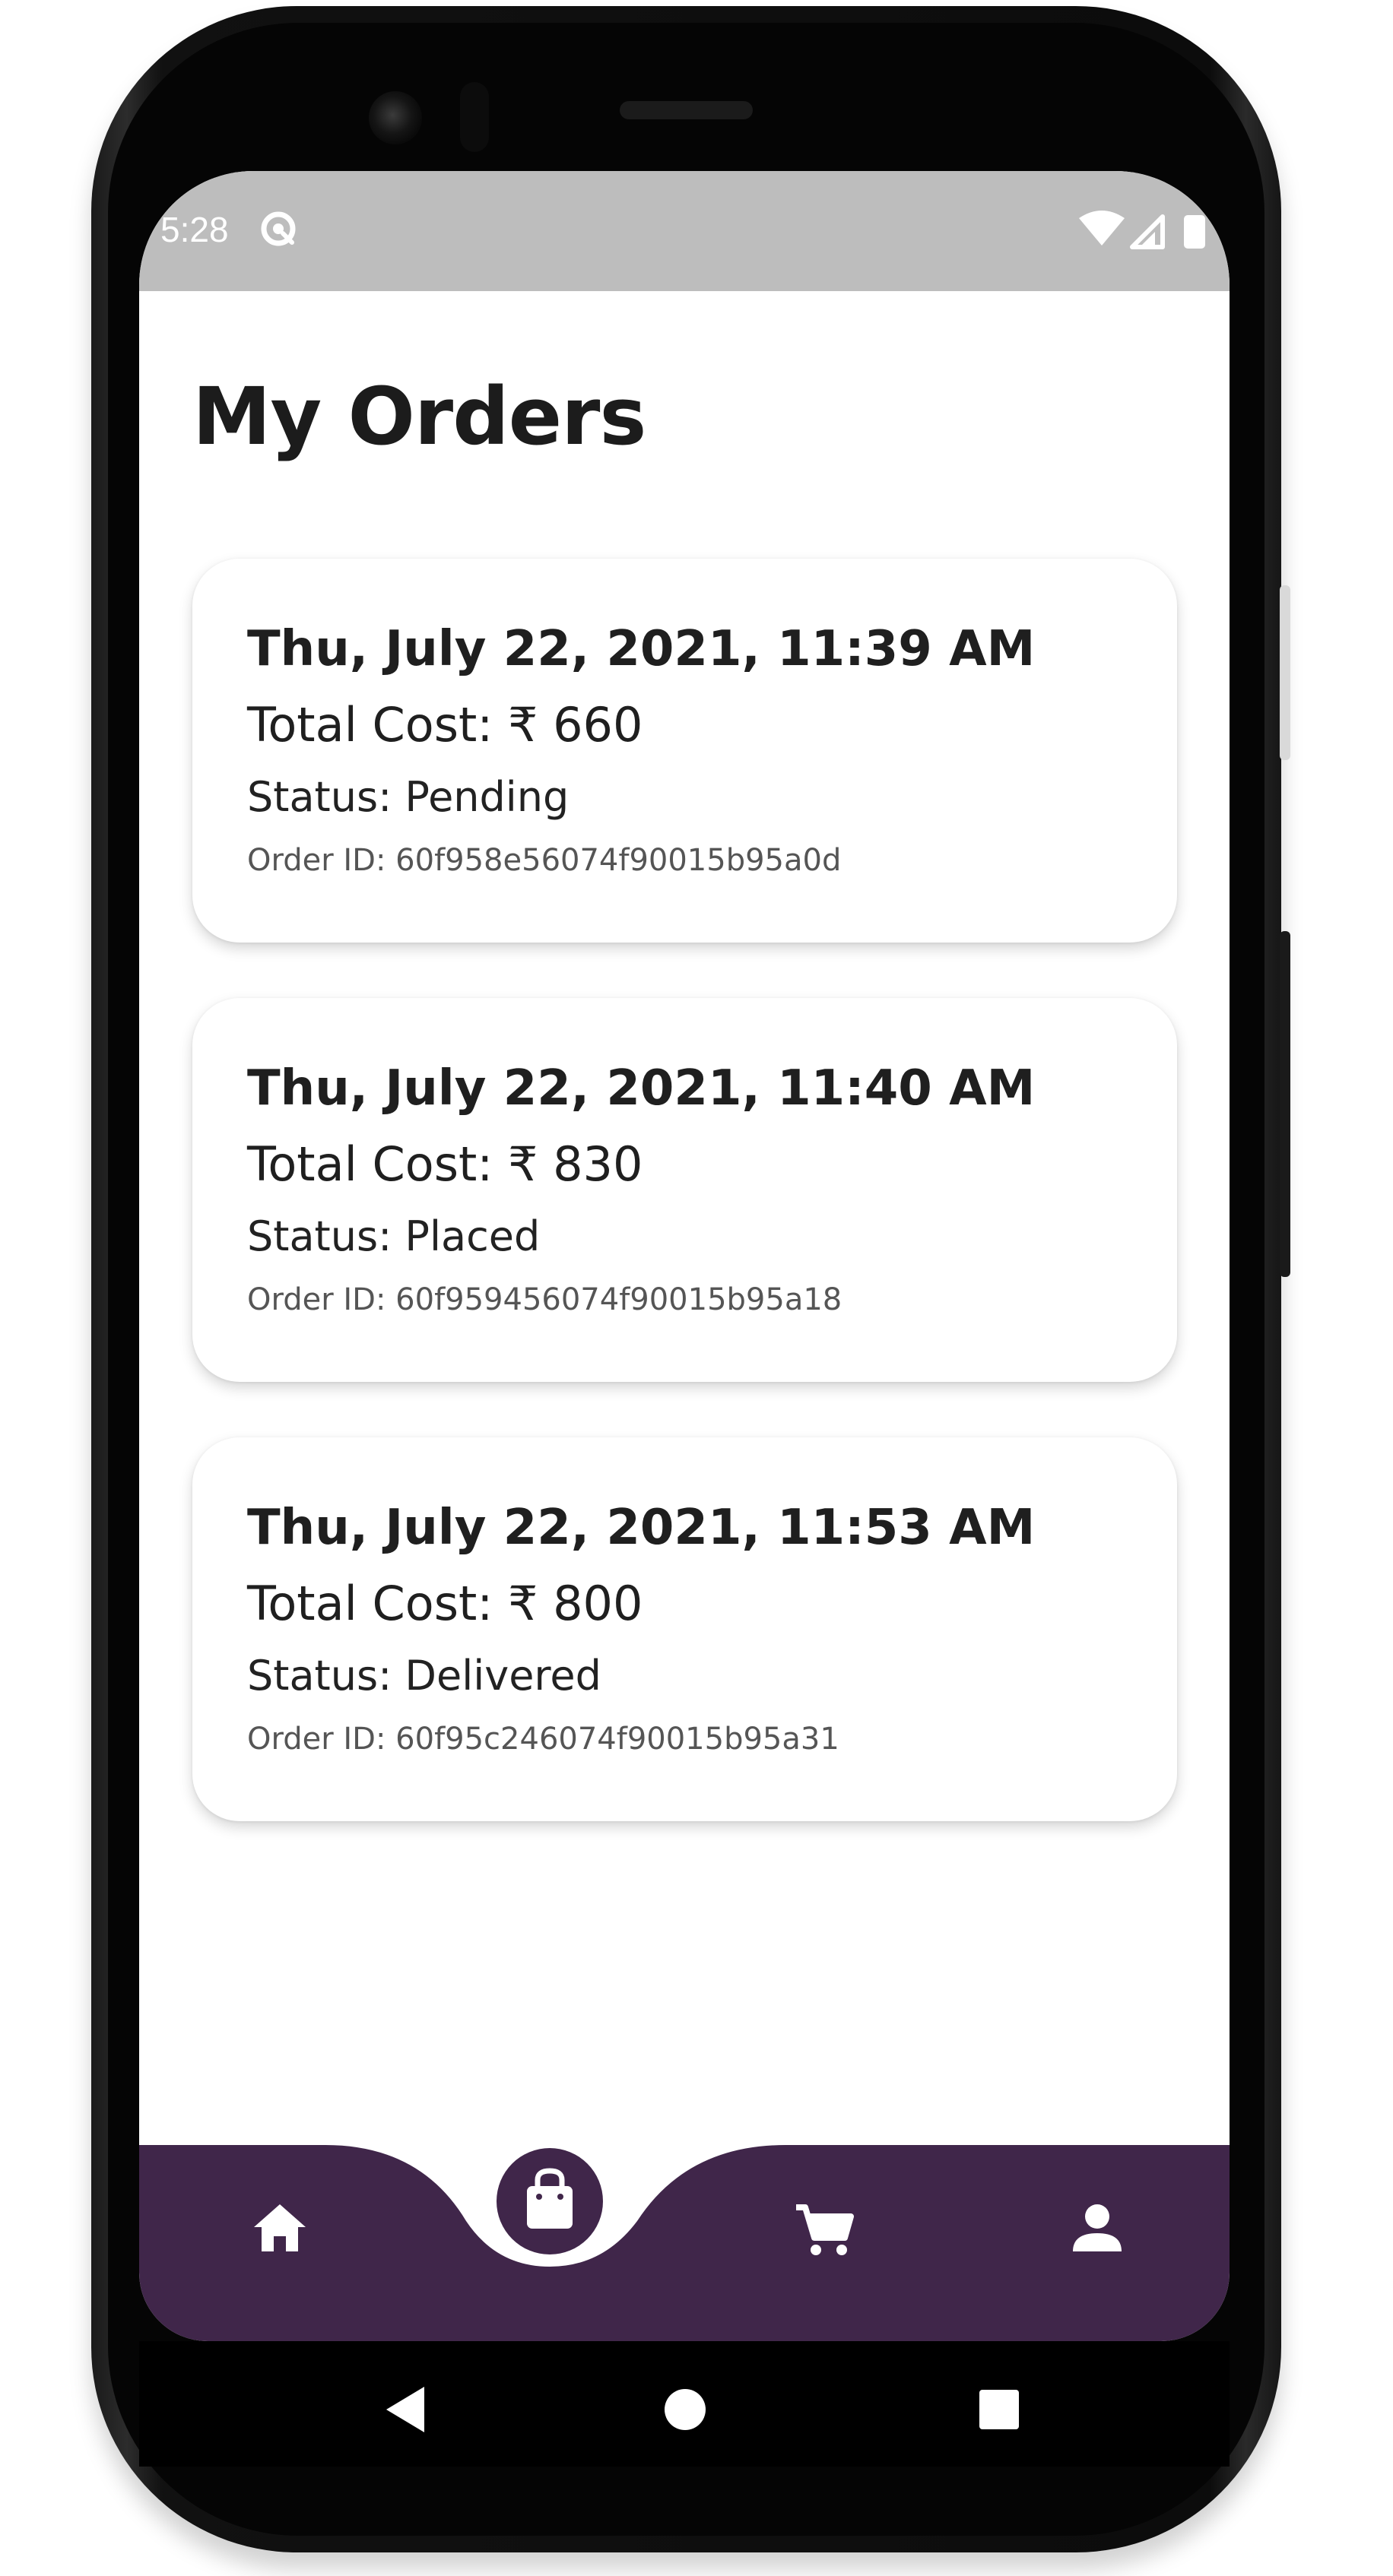 The width and height of the screenshot is (1393, 2576). I want to click on front-camera-icon, so click(396, 117).